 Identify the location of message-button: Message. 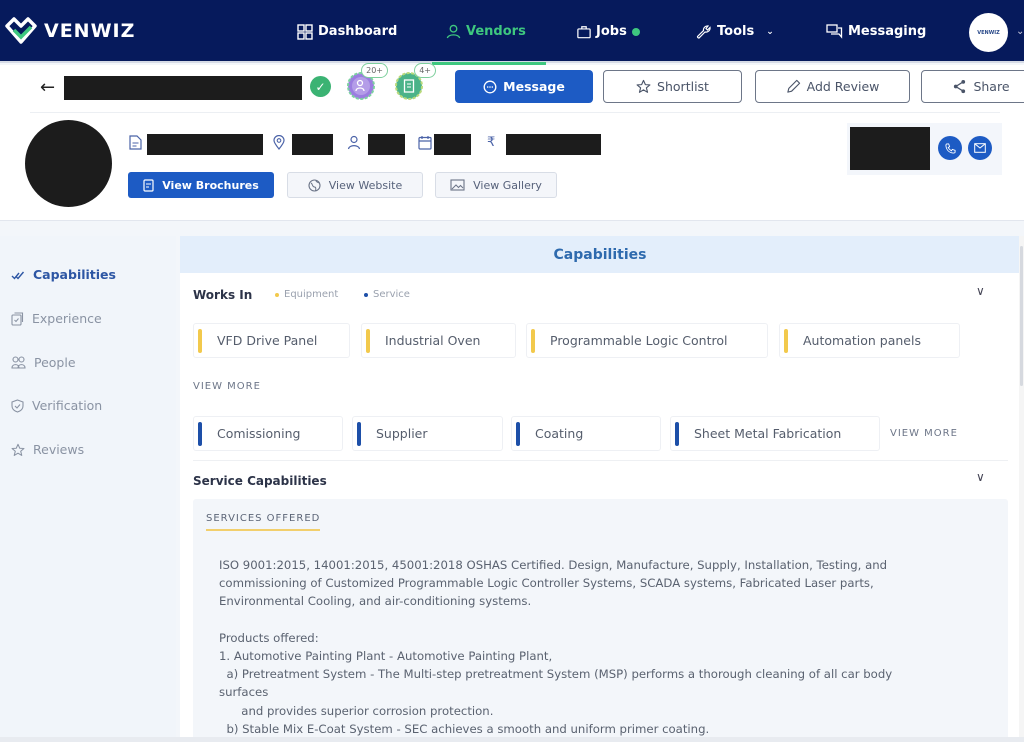
(524, 86).